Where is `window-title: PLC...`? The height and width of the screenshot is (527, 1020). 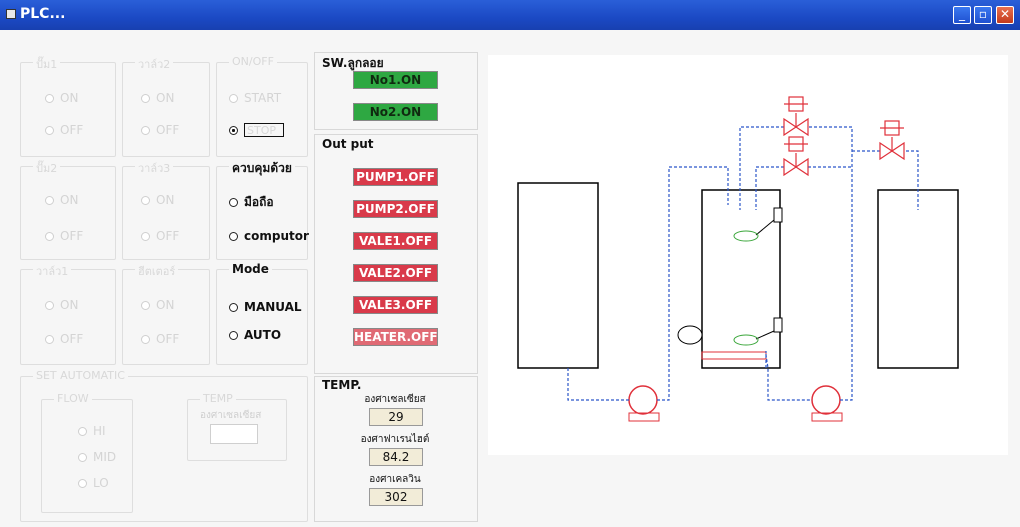 window-title: PLC... is located at coordinates (43, 14).